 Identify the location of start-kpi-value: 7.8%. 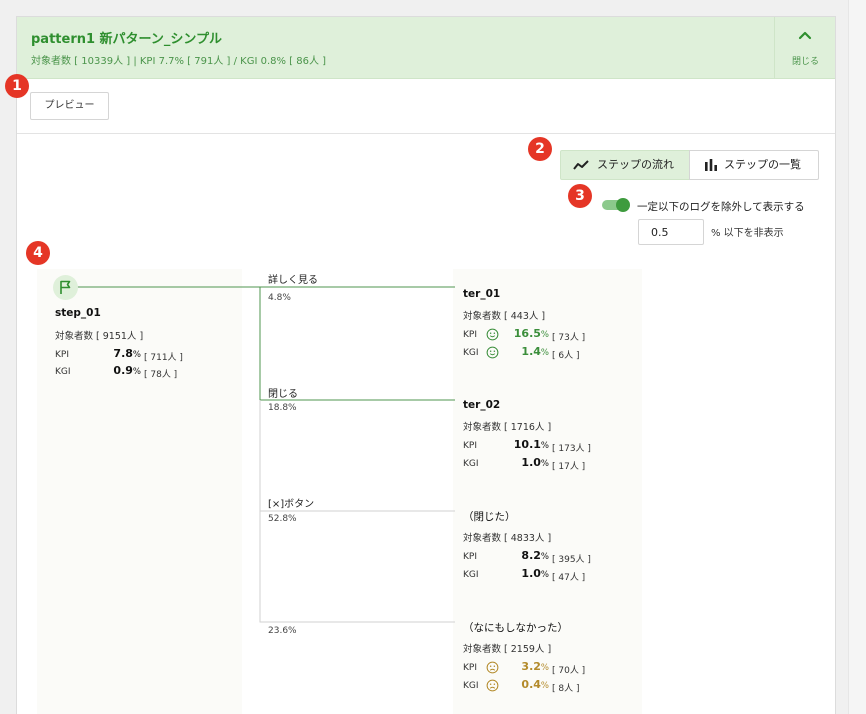
(118, 353).